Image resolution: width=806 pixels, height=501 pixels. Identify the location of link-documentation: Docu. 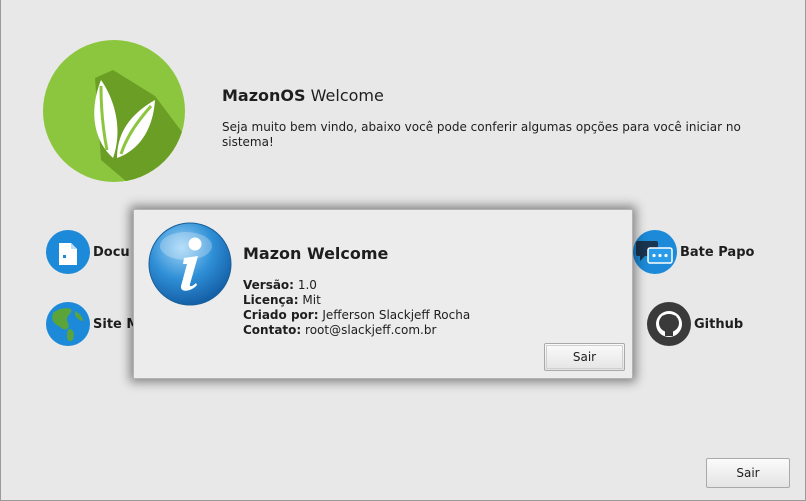
(87, 252).